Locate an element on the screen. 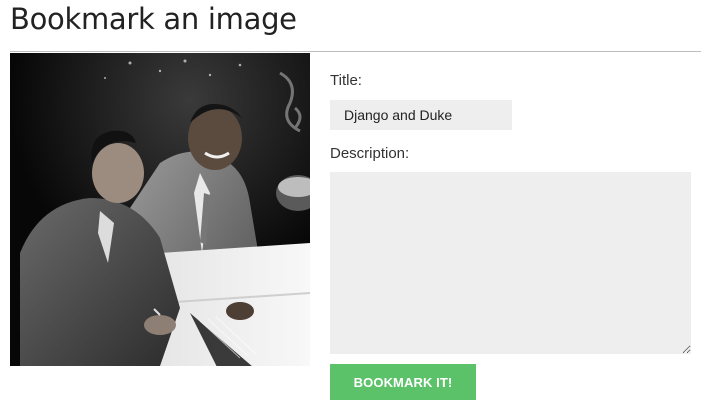 This screenshot has width=702, height=413. bookmark-it-button: BOOKMARK IT! is located at coordinates (403, 382).